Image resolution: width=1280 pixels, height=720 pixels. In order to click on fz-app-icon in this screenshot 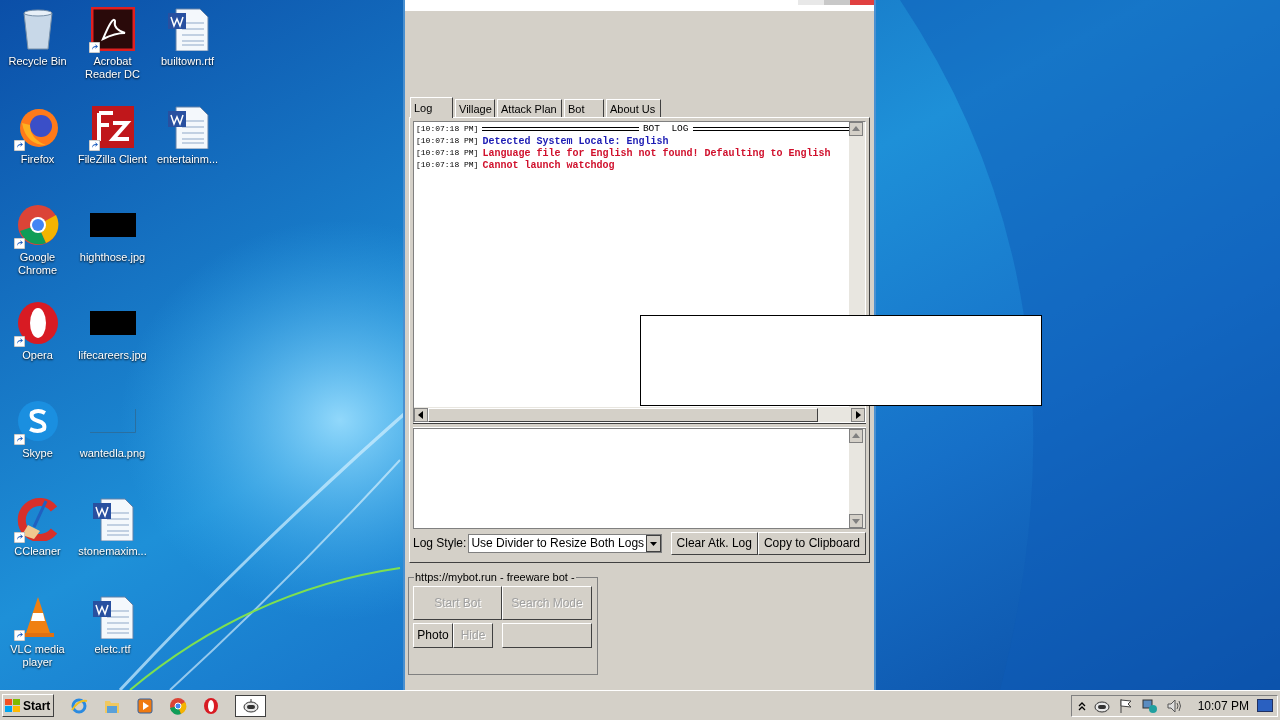, I will do `click(112, 127)`.